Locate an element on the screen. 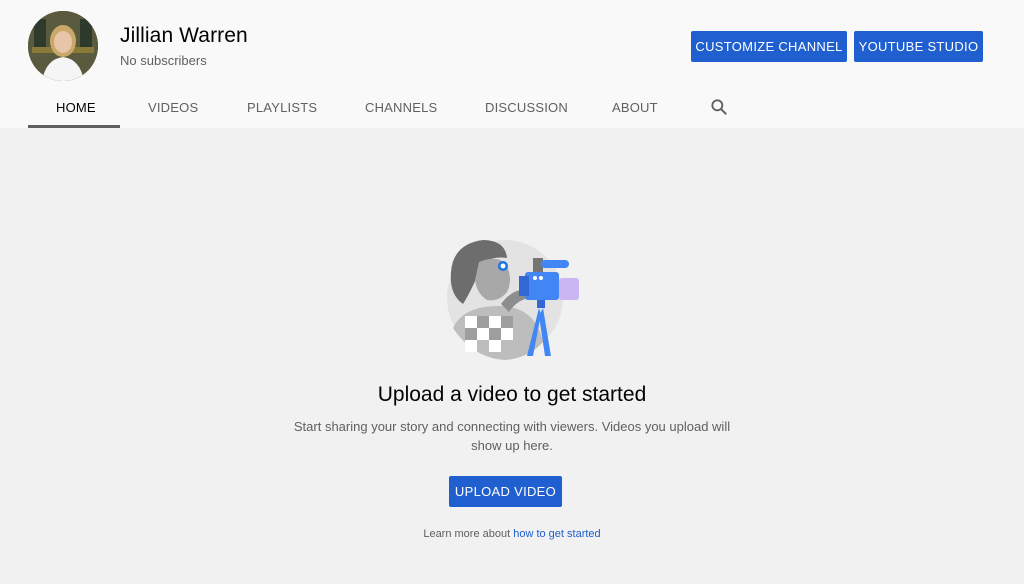 The width and height of the screenshot is (1024, 584). upload-video-button: UPLOAD VIDEO is located at coordinates (505, 491).